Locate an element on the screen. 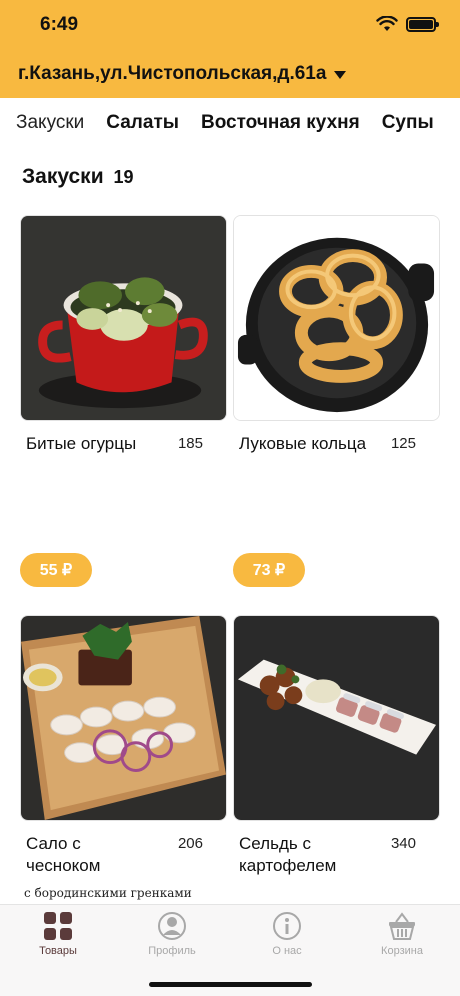 The width and height of the screenshot is (460, 996). product-name: Сало с чесноком is located at coordinates (63, 854).